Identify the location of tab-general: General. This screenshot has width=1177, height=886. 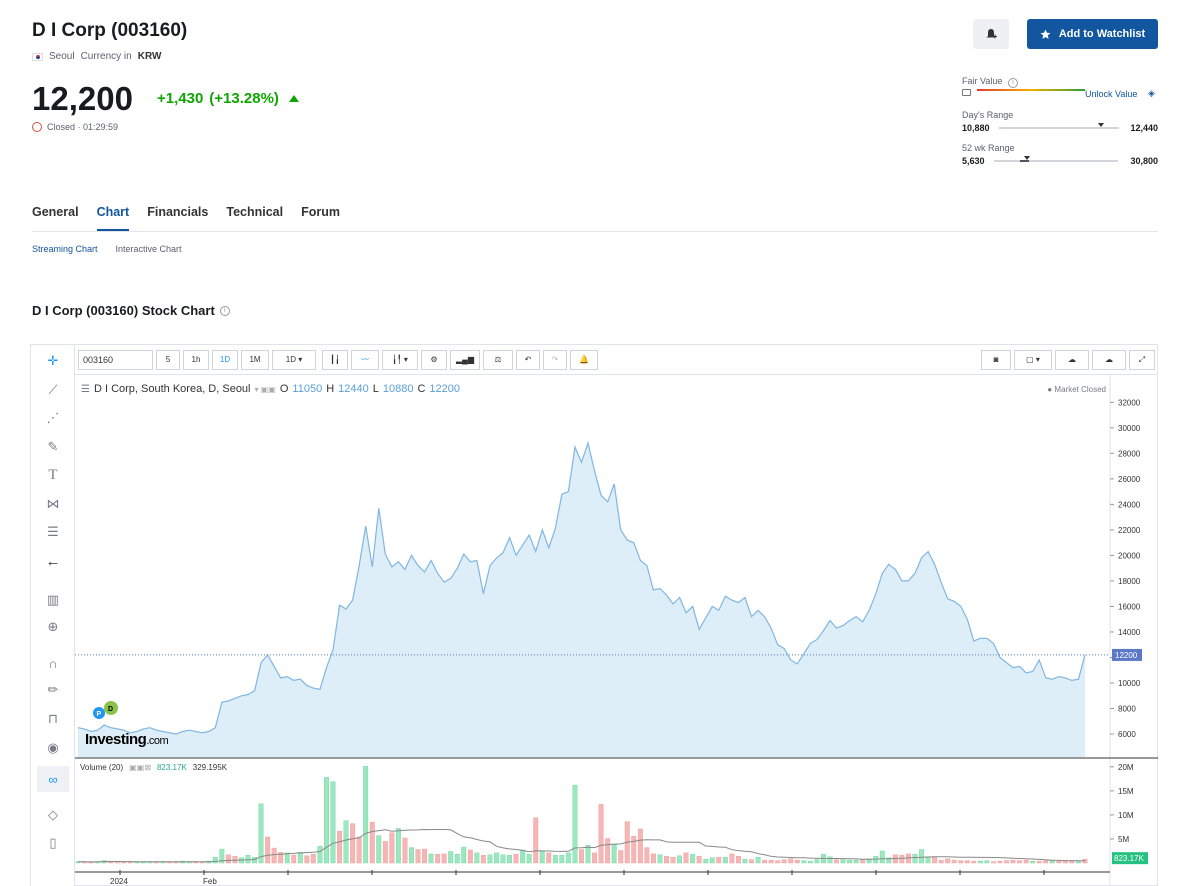
(55, 218).